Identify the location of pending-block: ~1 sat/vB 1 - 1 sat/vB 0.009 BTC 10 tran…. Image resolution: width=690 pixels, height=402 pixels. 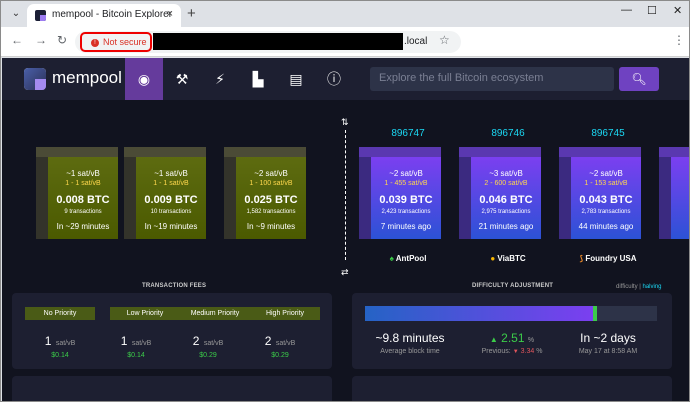
(165, 193).